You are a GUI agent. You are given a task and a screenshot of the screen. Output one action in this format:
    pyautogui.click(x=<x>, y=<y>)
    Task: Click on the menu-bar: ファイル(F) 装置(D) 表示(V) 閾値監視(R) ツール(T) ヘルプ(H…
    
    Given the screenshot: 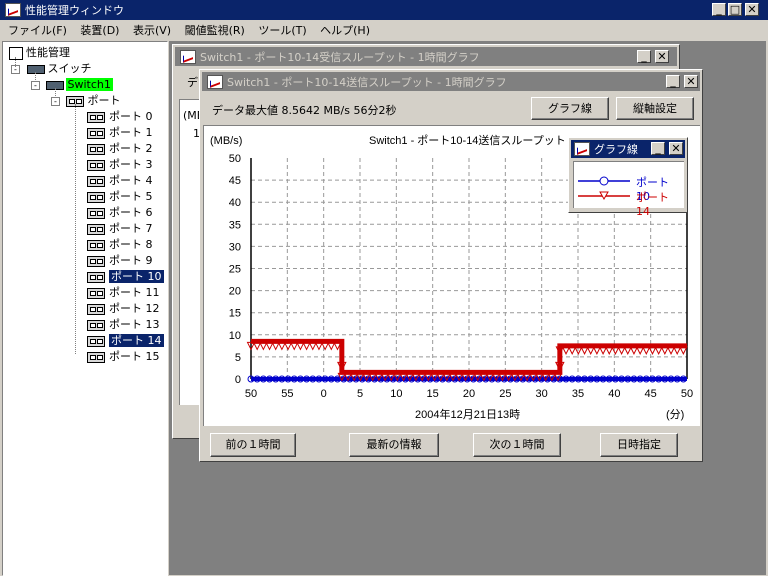 What is the action you would take?
    pyautogui.click(x=194, y=31)
    